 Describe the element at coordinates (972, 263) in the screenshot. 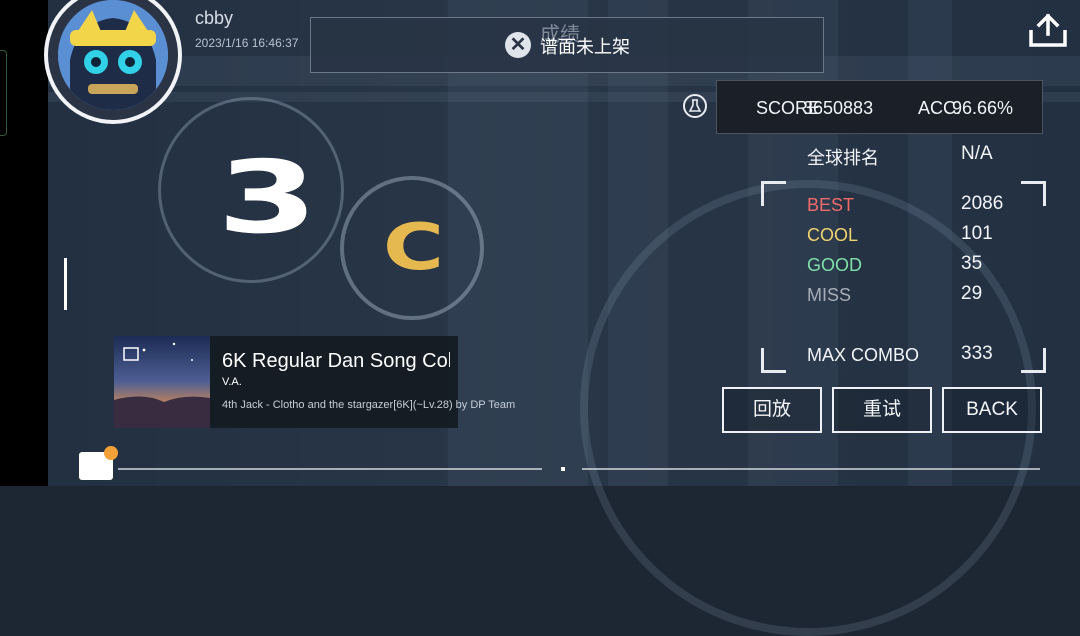

I see `good-count: 35` at that location.